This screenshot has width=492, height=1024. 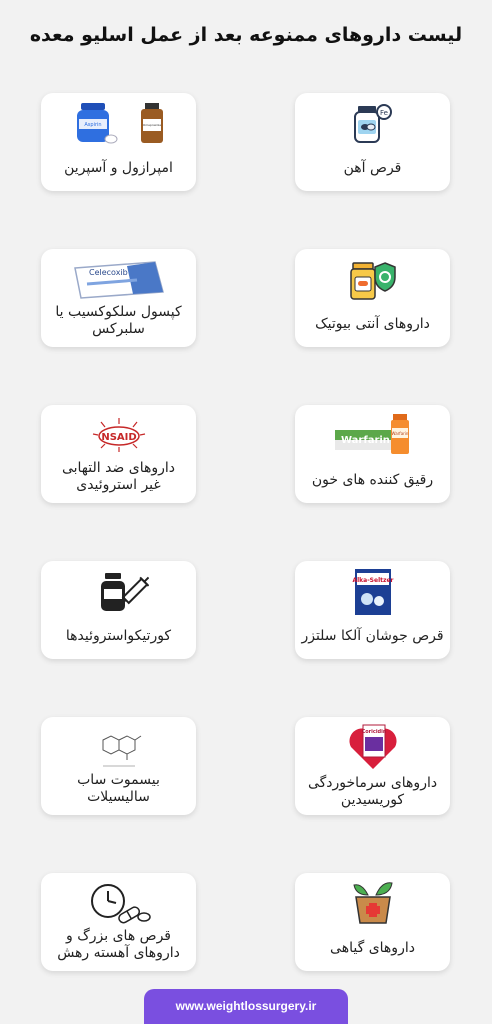 What do you see at coordinates (372, 748) in the screenshot?
I see `coricidin-icon: Coricidin` at bounding box center [372, 748].